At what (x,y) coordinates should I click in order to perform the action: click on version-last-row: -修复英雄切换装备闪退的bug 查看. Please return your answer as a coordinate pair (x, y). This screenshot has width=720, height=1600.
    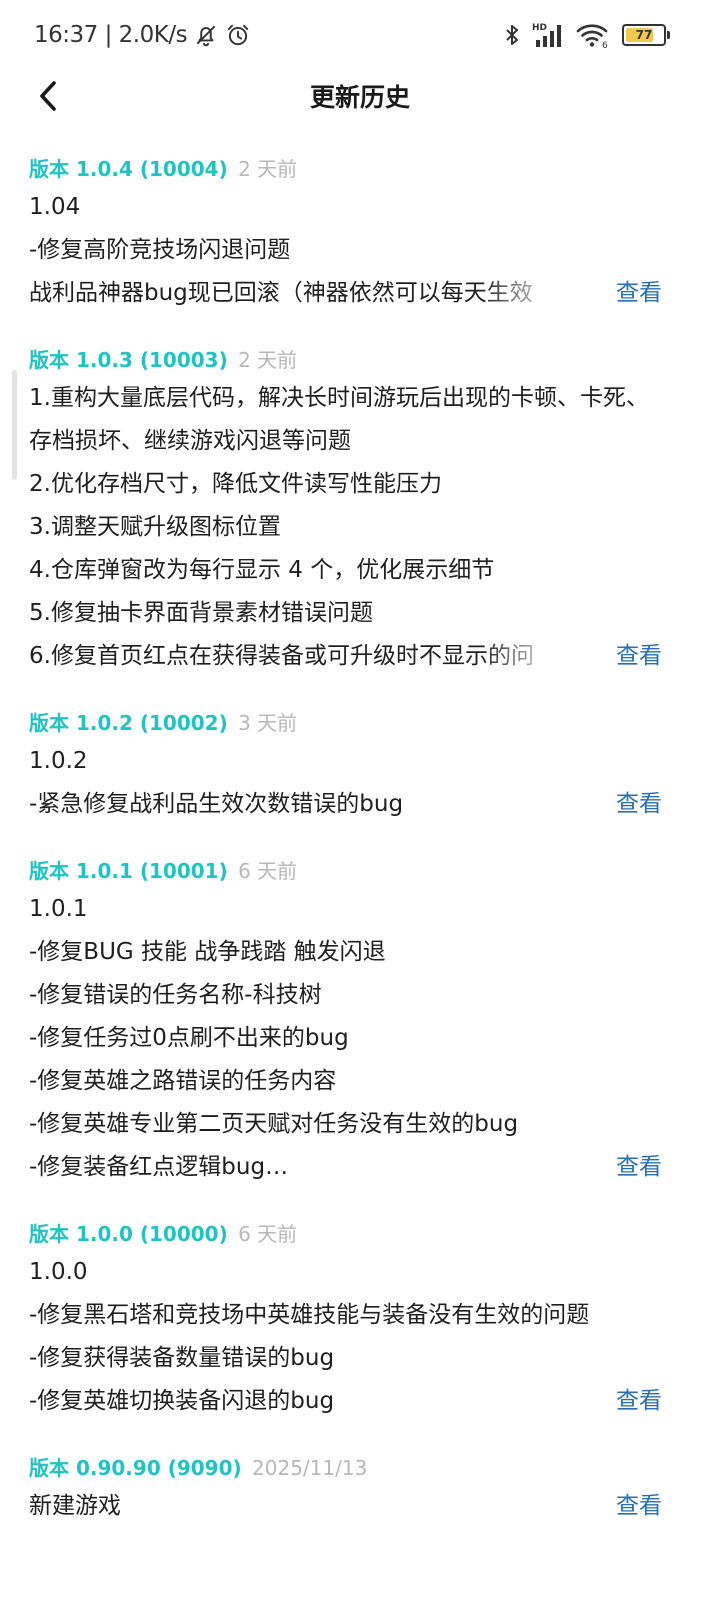
    Looking at the image, I should click on (345, 1401).